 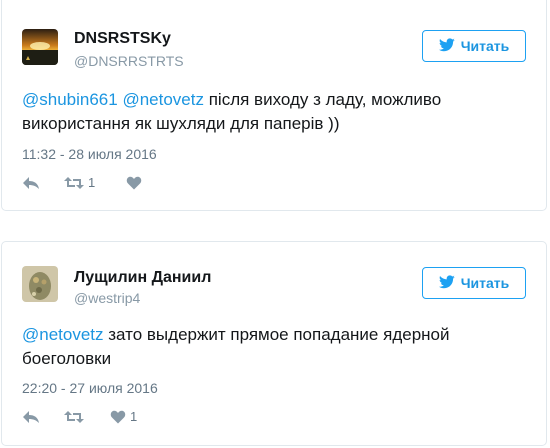 I want to click on display-name: Лущилин Даниил, so click(x=142, y=278).